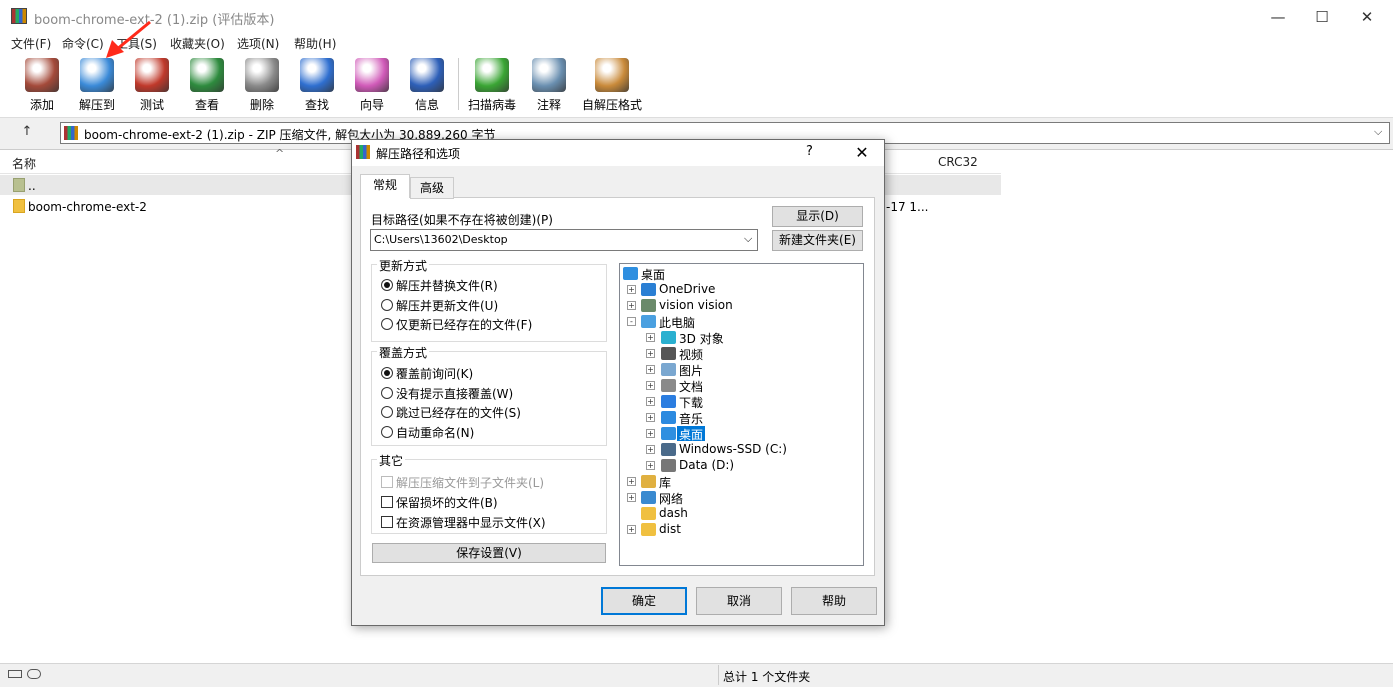 The height and width of the screenshot is (687, 1393). Describe the element at coordinates (809, 151) in the screenshot. I see `dialog-help-button: ?` at that location.